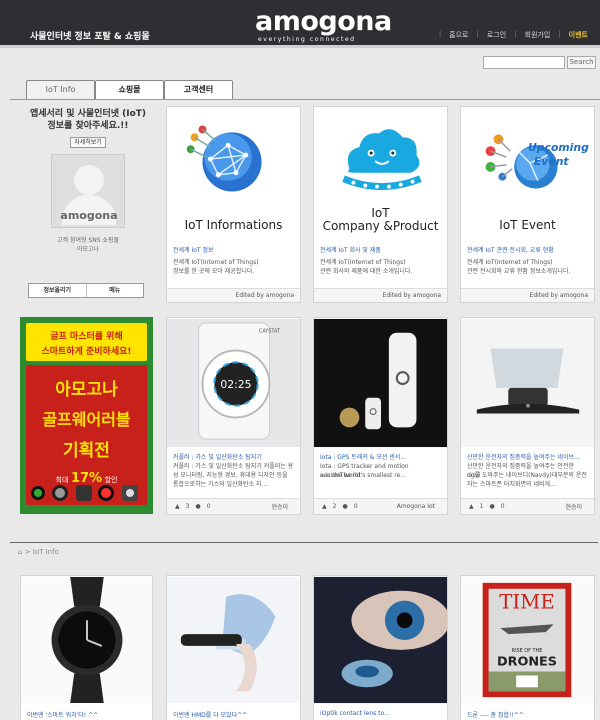 This screenshot has height=720, width=600. I want to click on card-desc-2: 관련 전시회와 교류 현황 정보소개입니다., so click(519, 271).